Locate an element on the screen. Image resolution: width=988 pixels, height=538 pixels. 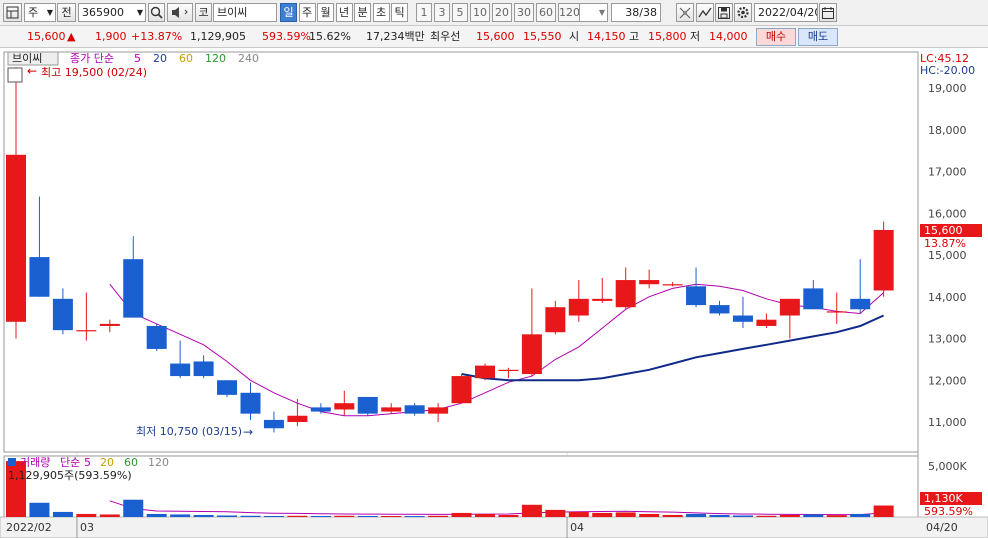
low-price: 14,000 is located at coordinates (728, 36).